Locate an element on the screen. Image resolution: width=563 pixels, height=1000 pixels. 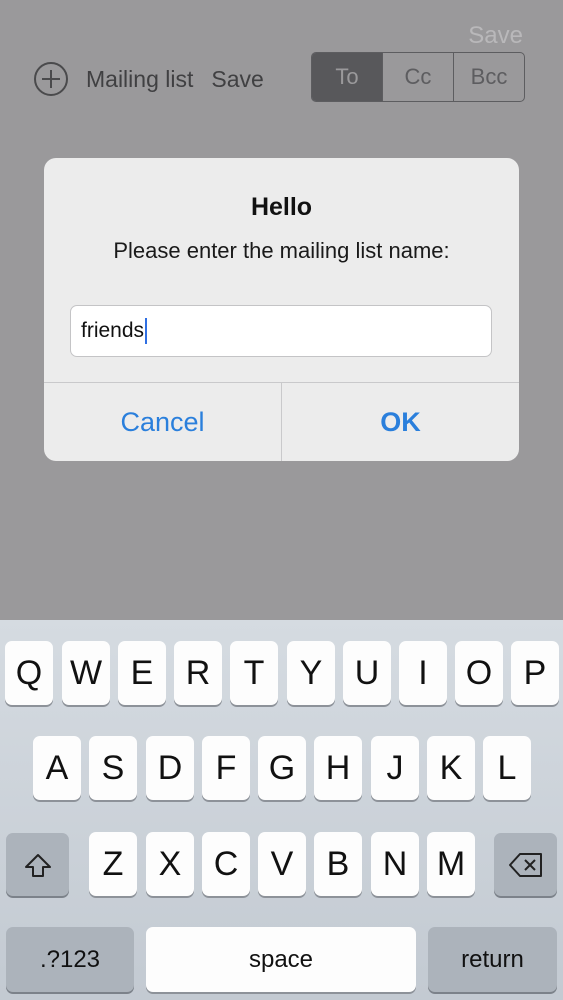
return-key: return is located at coordinates (492, 959).